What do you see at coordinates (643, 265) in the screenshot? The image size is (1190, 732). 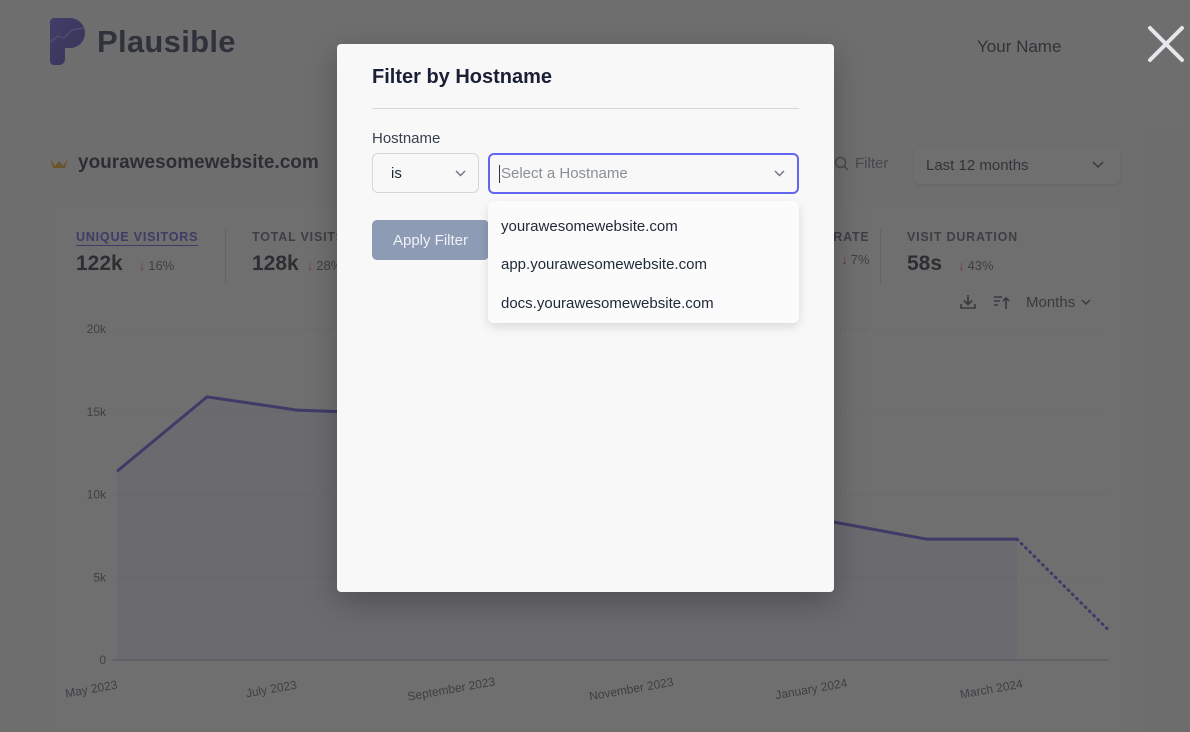 I see `suggestion-item: app.yourawesomewebsite.com` at bounding box center [643, 265].